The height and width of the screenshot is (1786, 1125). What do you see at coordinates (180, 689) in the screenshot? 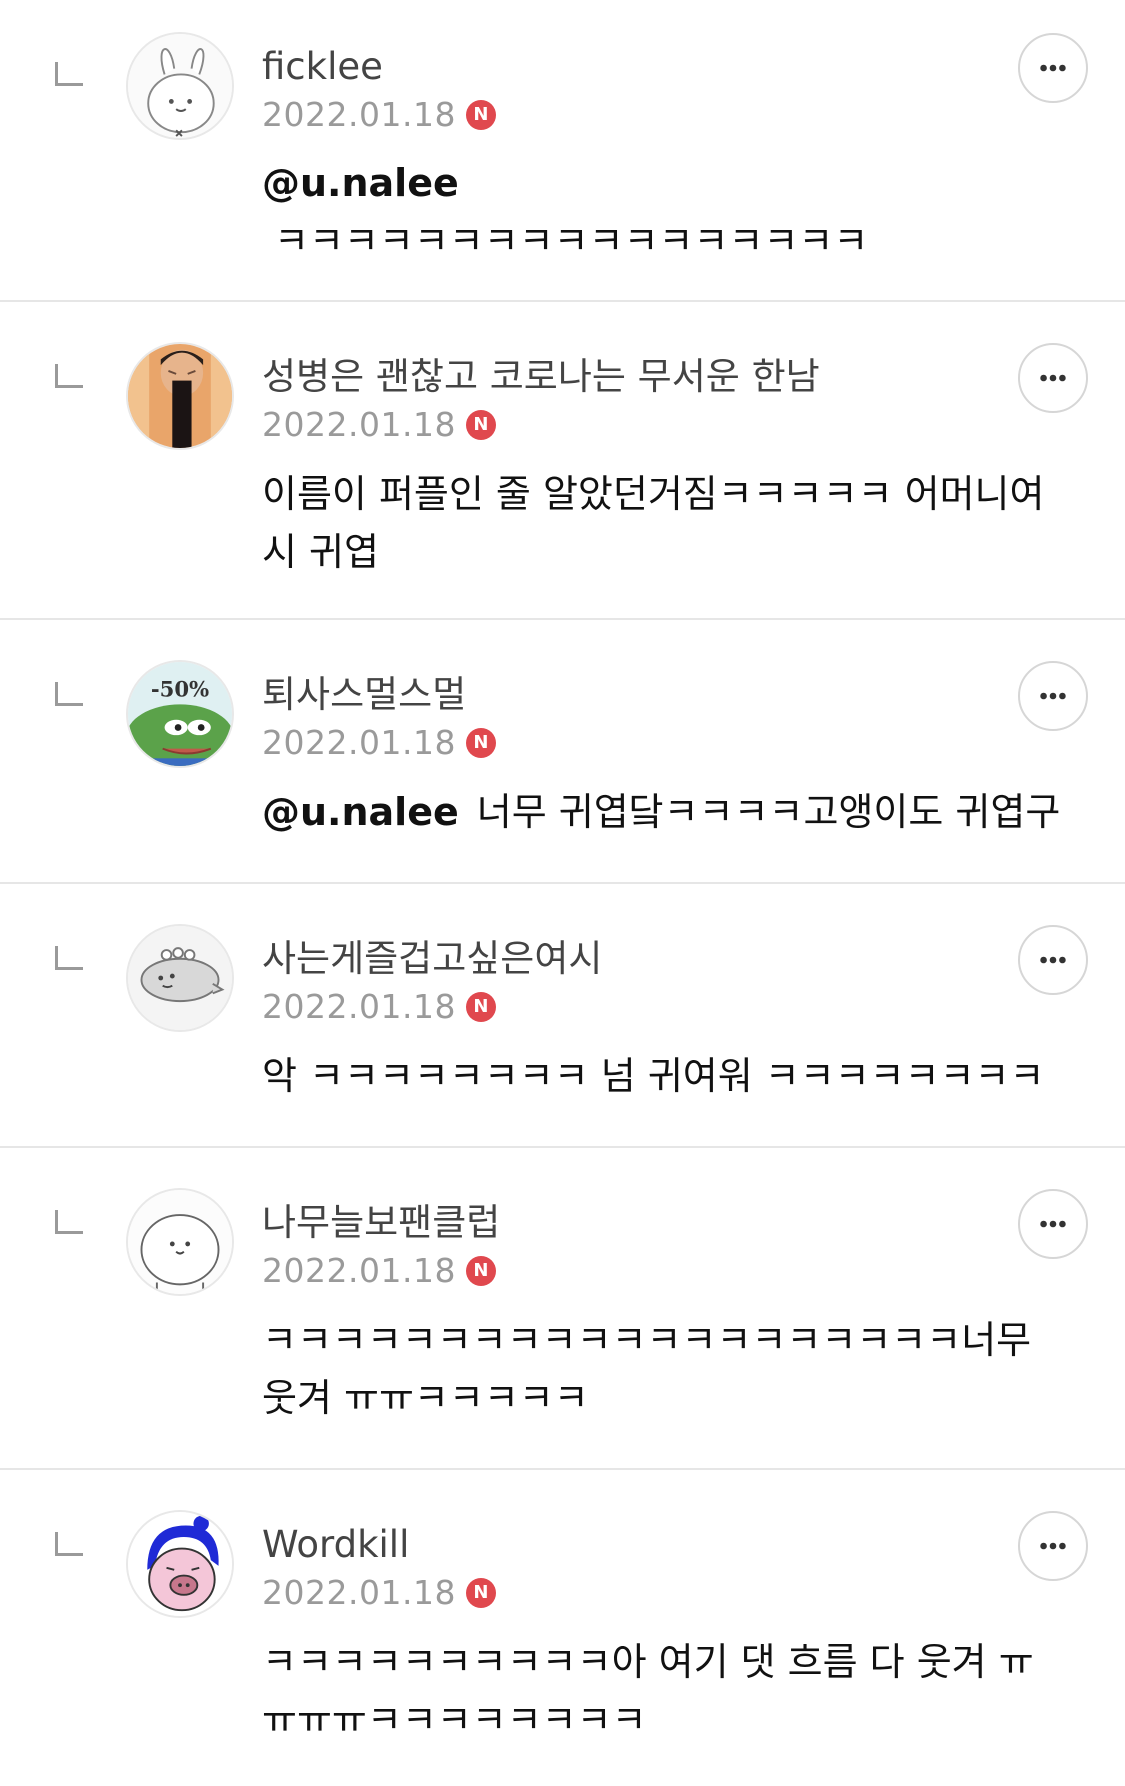
I see `avatar-sale-text: -50%` at bounding box center [180, 689].